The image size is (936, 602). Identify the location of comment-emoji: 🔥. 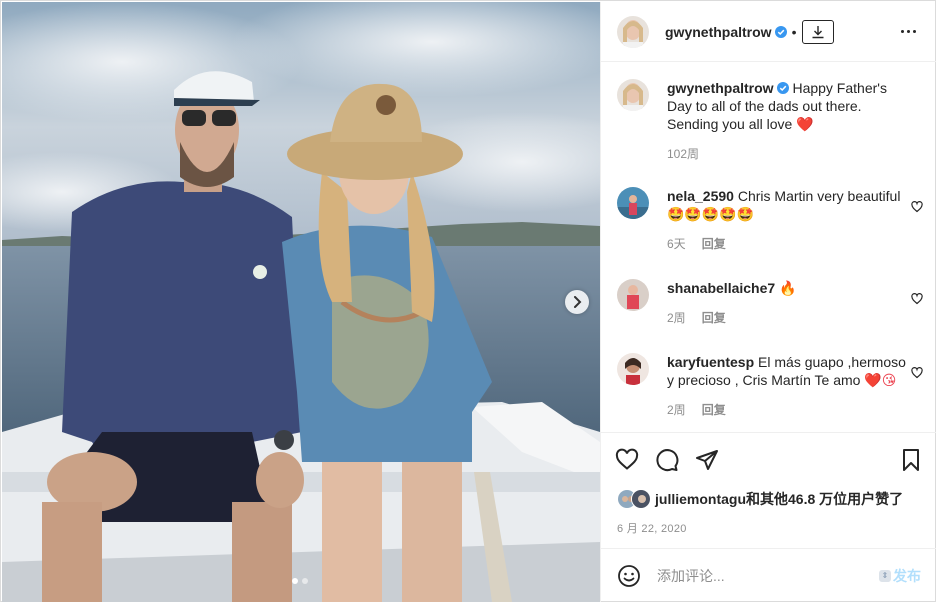
(788, 288).